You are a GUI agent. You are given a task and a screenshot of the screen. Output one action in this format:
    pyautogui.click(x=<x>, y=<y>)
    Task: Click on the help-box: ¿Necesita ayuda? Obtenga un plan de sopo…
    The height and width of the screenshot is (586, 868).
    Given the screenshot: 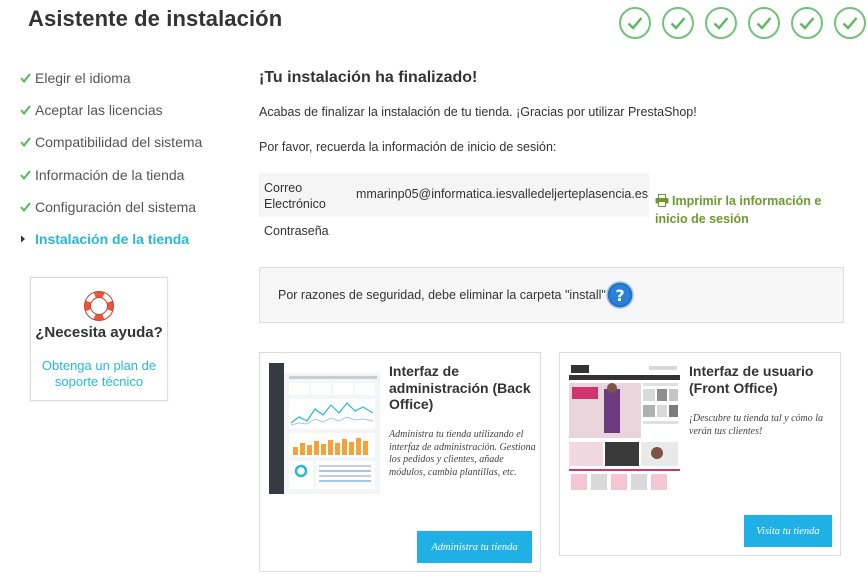 What is the action you would take?
    pyautogui.click(x=99, y=339)
    